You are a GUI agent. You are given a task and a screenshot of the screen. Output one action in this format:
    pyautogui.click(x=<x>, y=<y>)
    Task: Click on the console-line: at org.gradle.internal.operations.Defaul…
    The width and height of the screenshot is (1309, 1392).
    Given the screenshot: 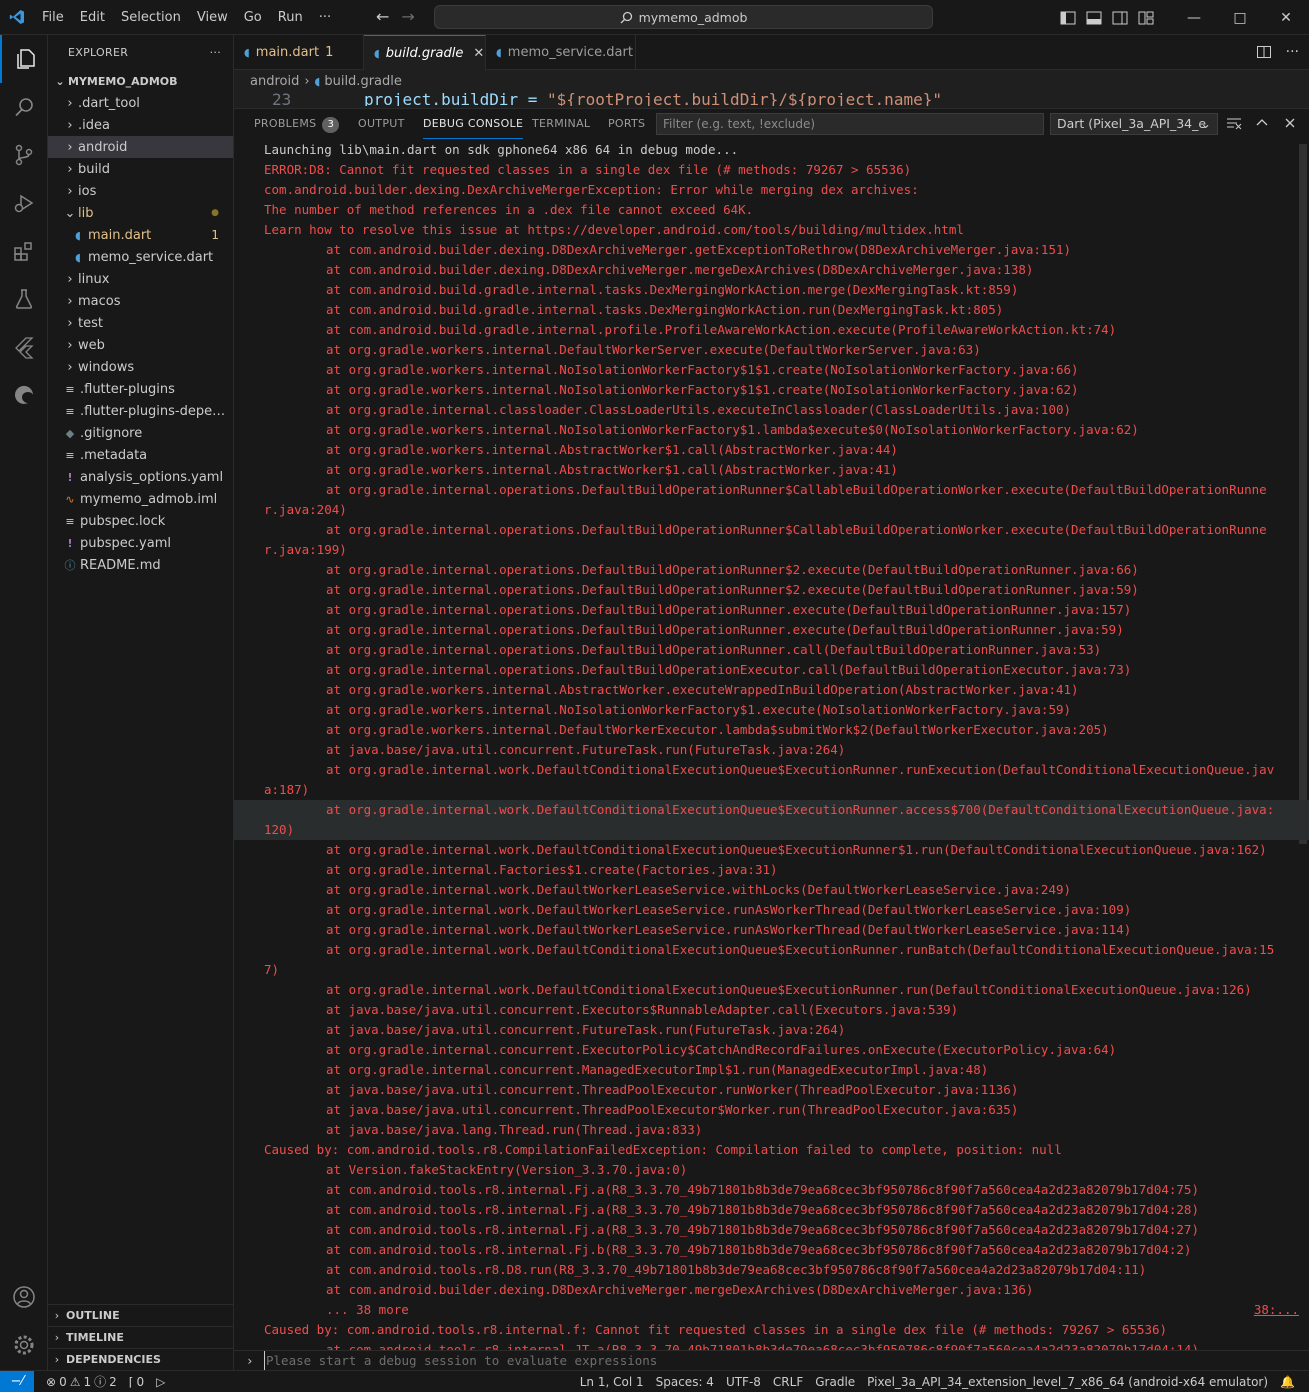 What is the action you would take?
    pyautogui.click(x=771, y=500)
    